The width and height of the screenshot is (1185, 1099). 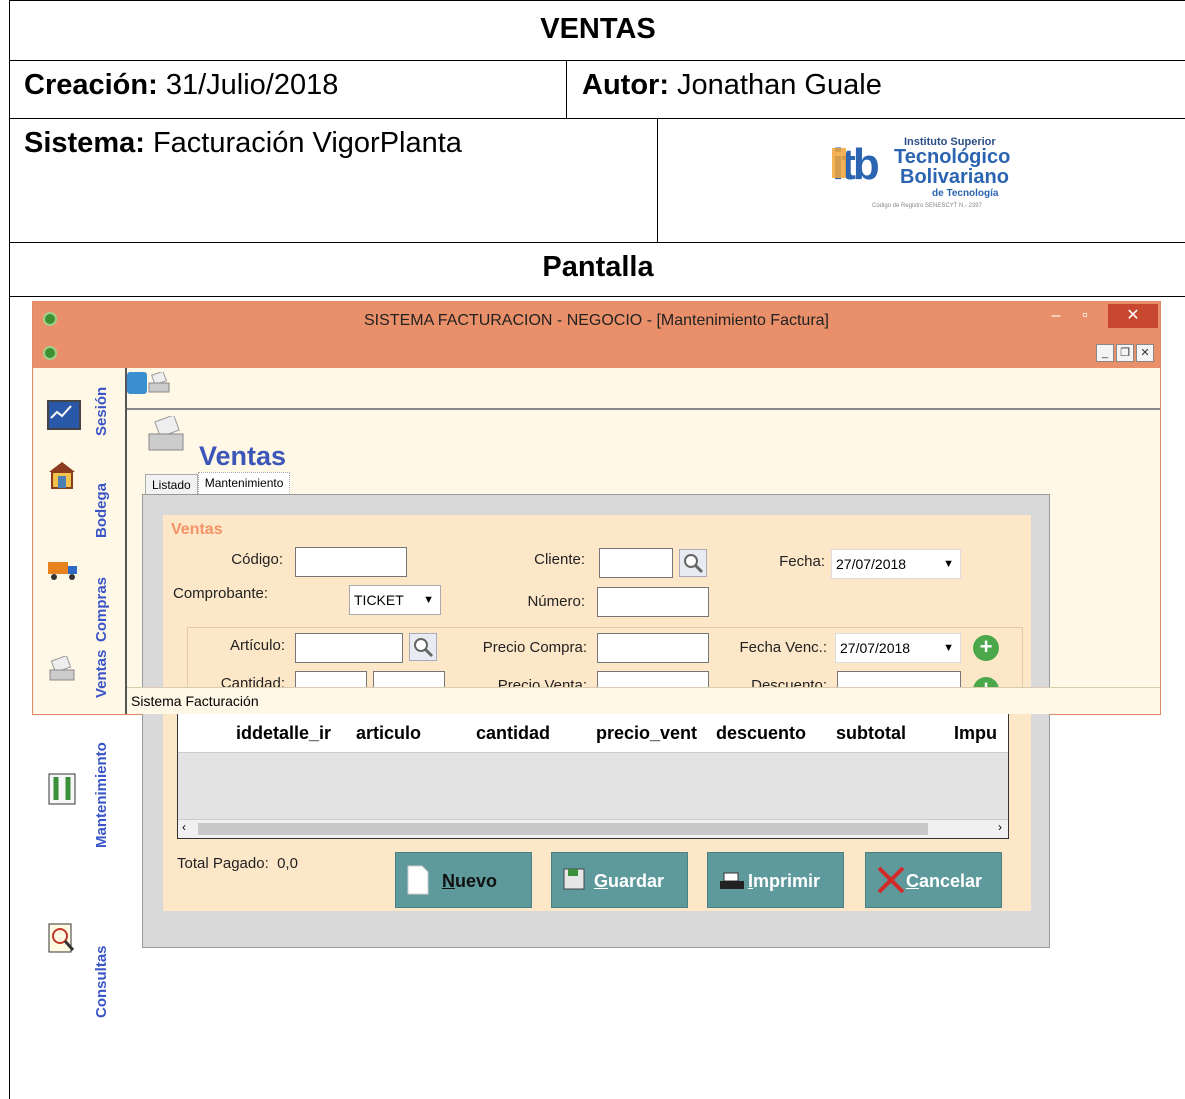 I want to click on cliente-label: Cliente:, so click(x=559, y=559).